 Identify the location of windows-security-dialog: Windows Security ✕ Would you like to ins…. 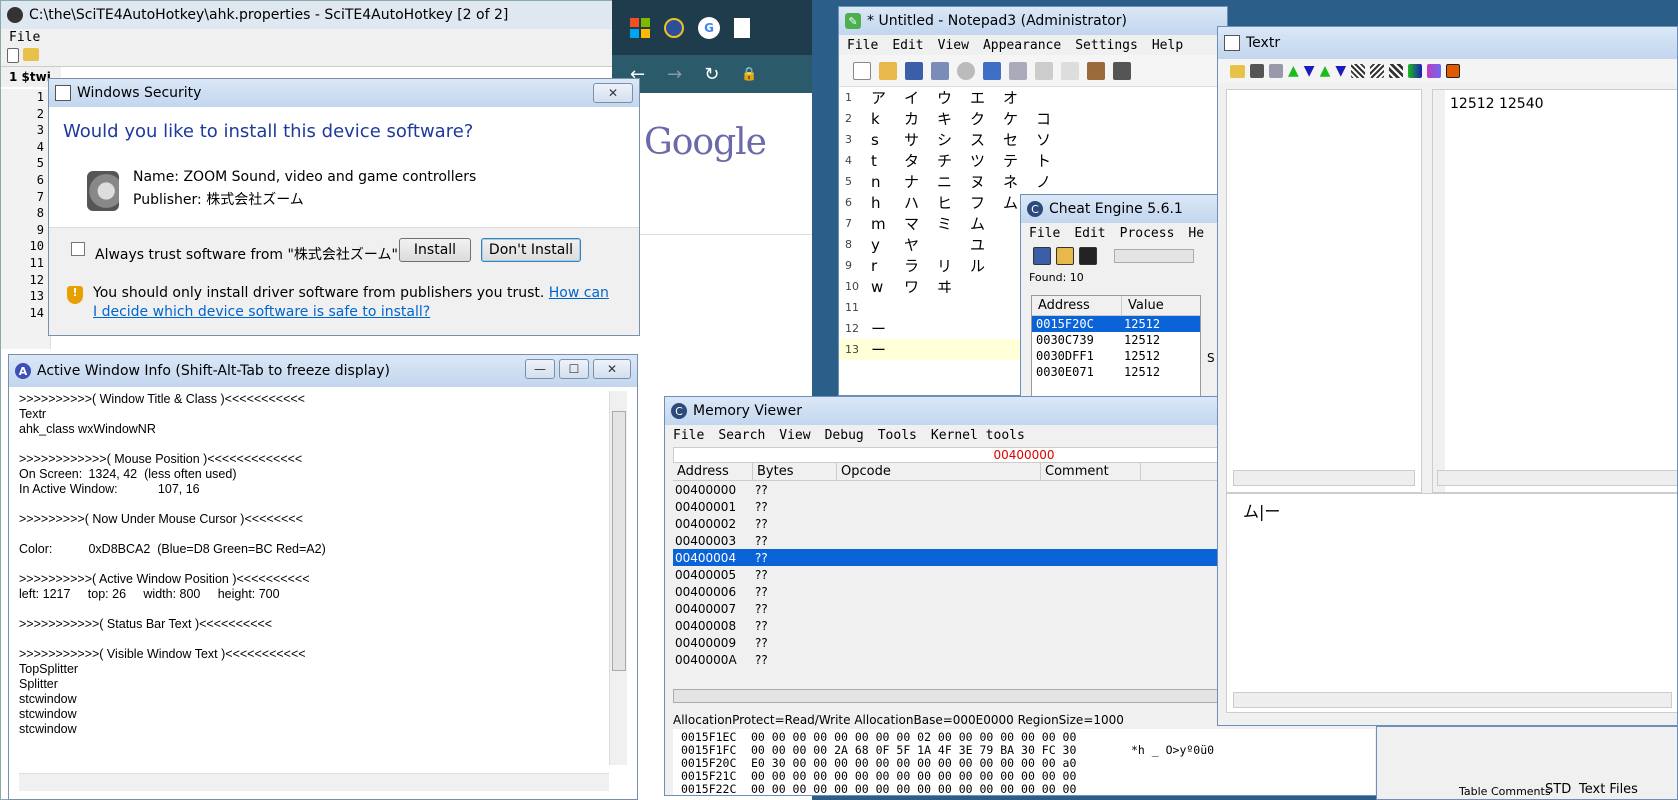
(344, 207).